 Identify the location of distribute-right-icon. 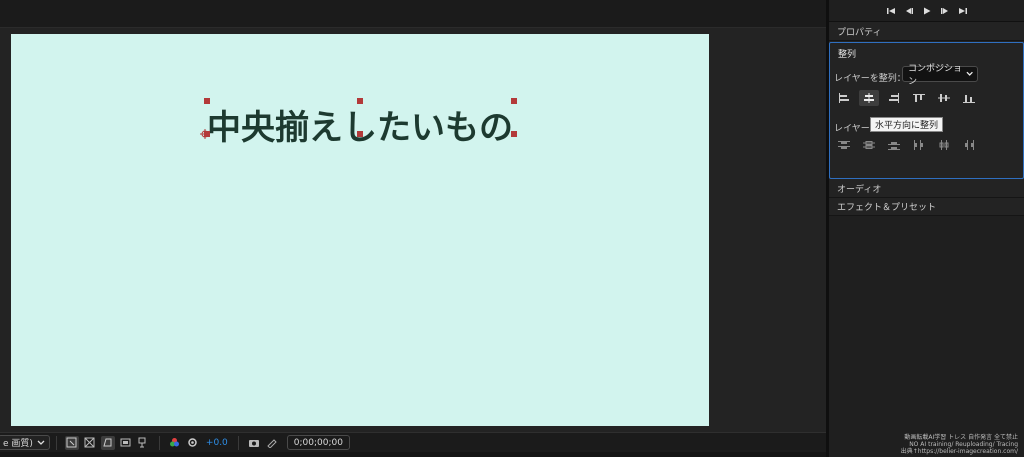
(969, 145).